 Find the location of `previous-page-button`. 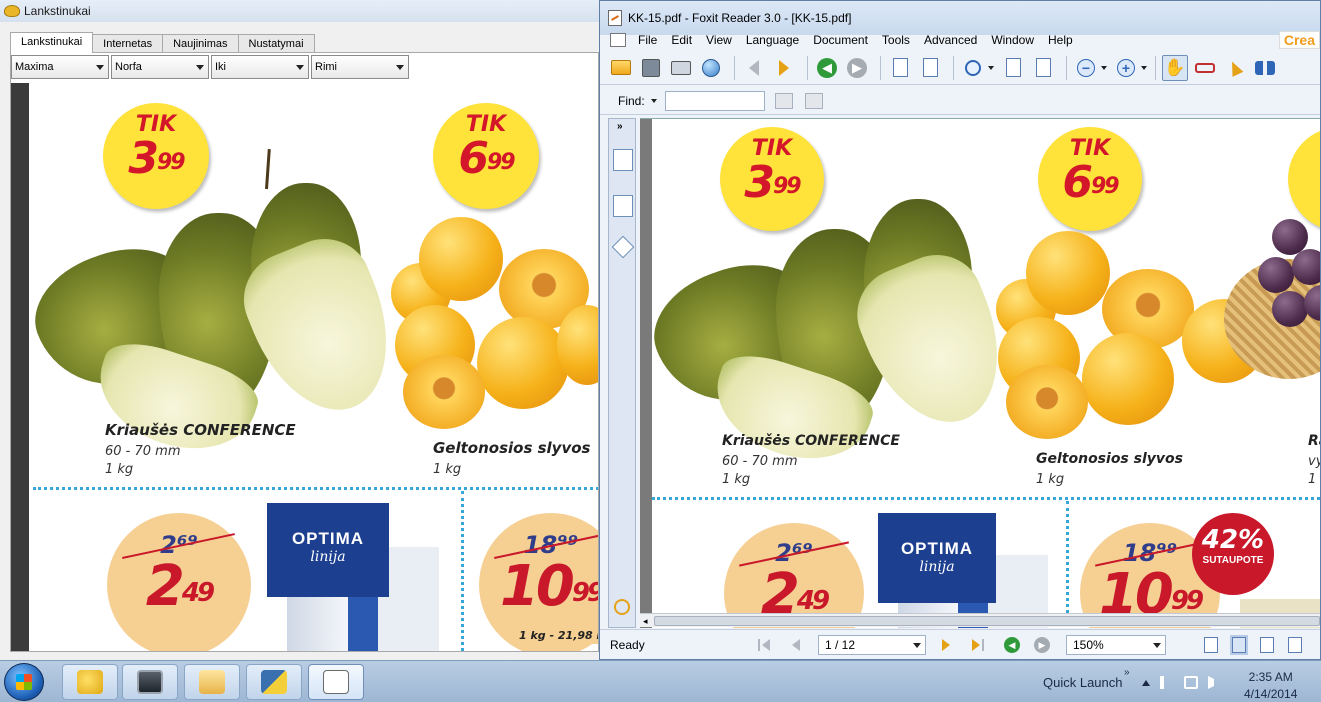

previous-page-button is located at coordinates (754, 68).